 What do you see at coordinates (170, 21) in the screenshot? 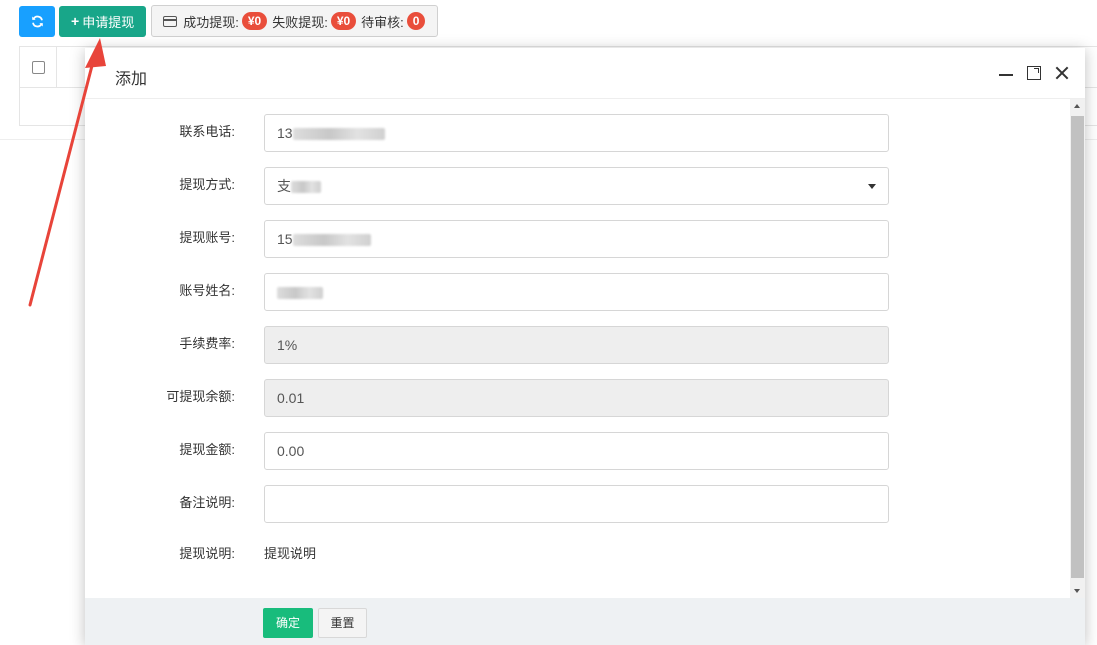
I see `credit-card-icon` at bounding box center [170, 21].